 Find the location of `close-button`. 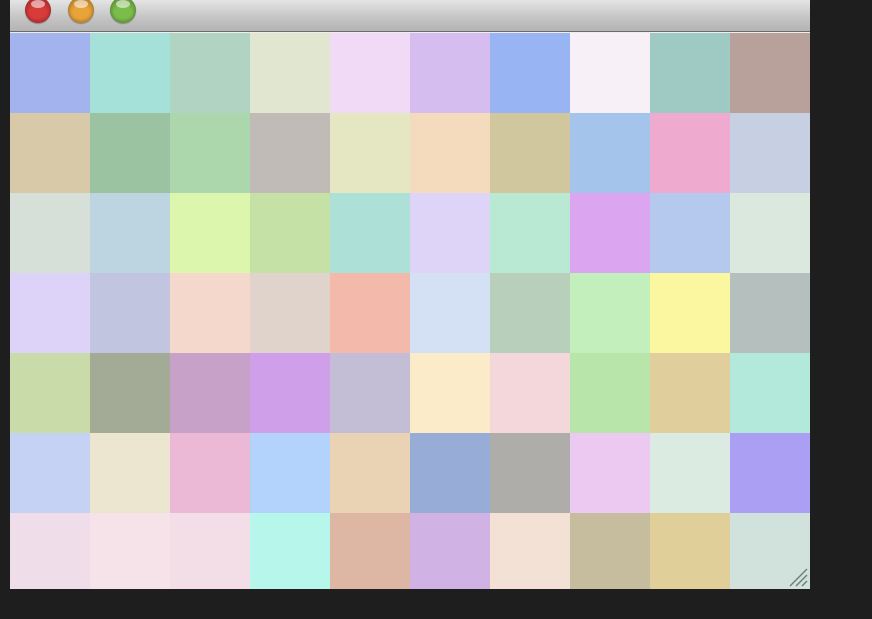

close-button is located at coordinates (38, 11).